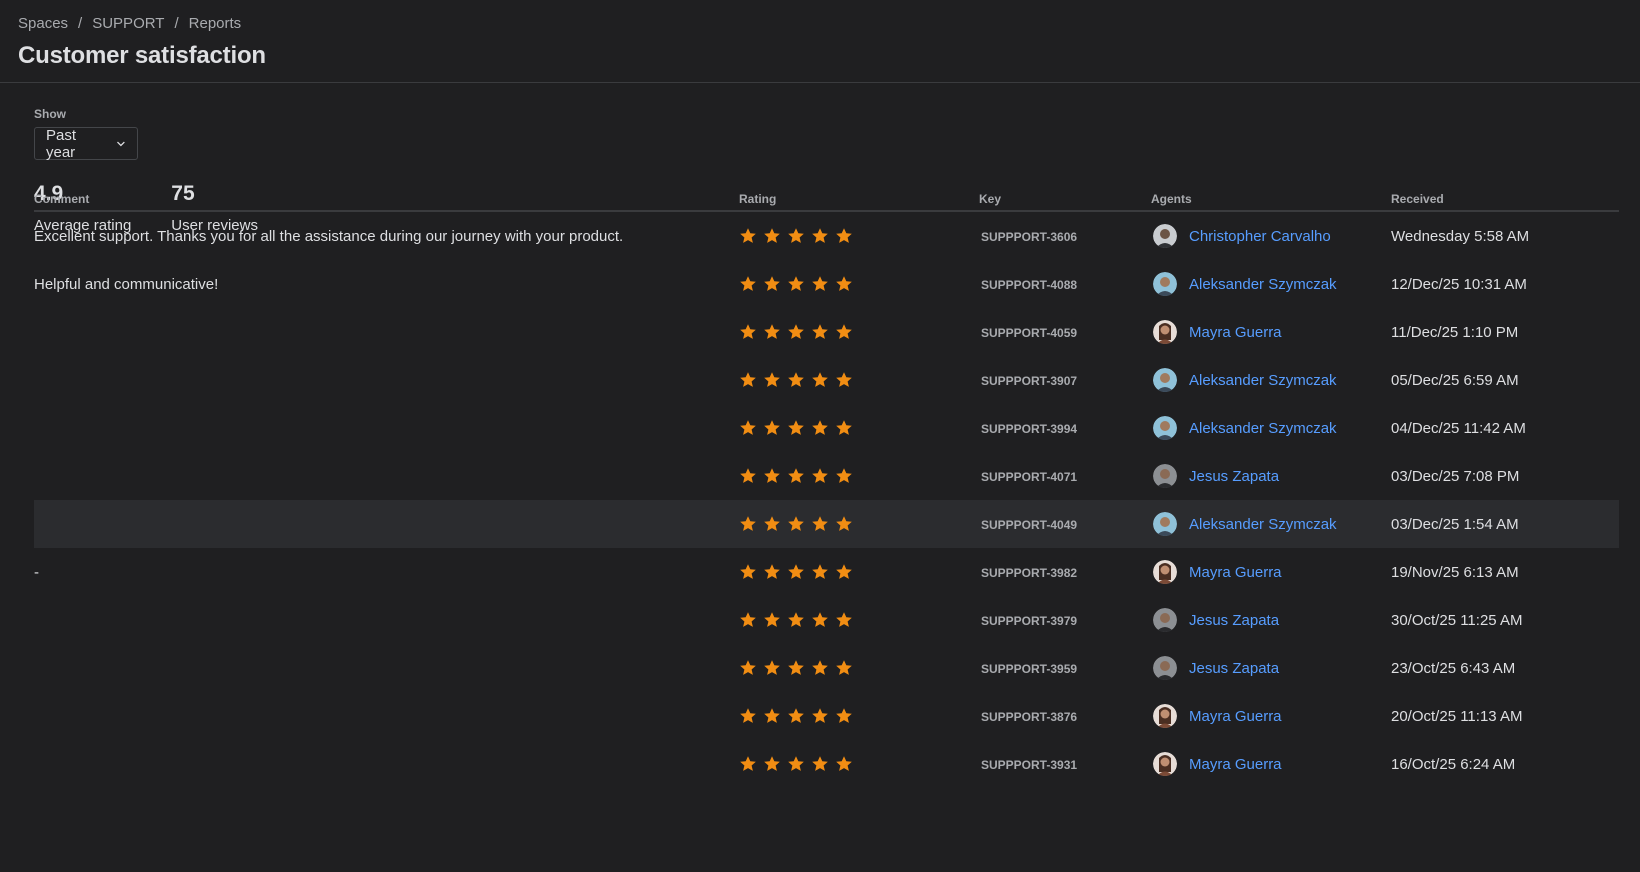  I want to click on column-header-key: Key, so click(1065, 199).